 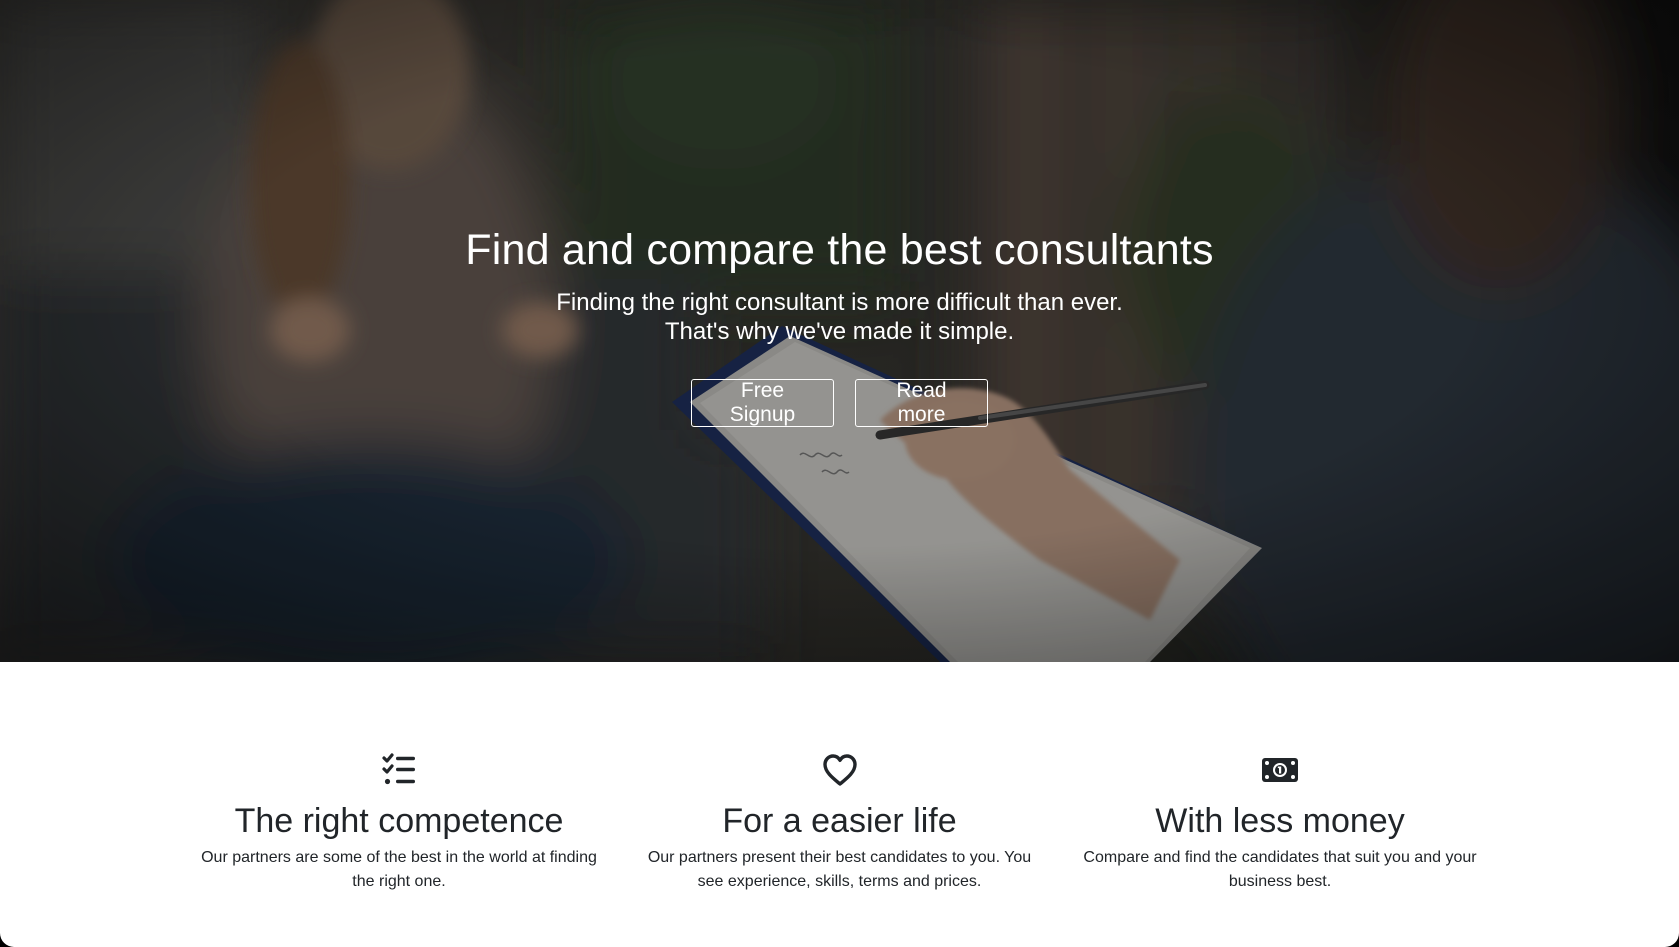 What do you see at coordinates (398, 769) in the screenshot?
I see `checklist-icon` at bounding box center [398, 769].